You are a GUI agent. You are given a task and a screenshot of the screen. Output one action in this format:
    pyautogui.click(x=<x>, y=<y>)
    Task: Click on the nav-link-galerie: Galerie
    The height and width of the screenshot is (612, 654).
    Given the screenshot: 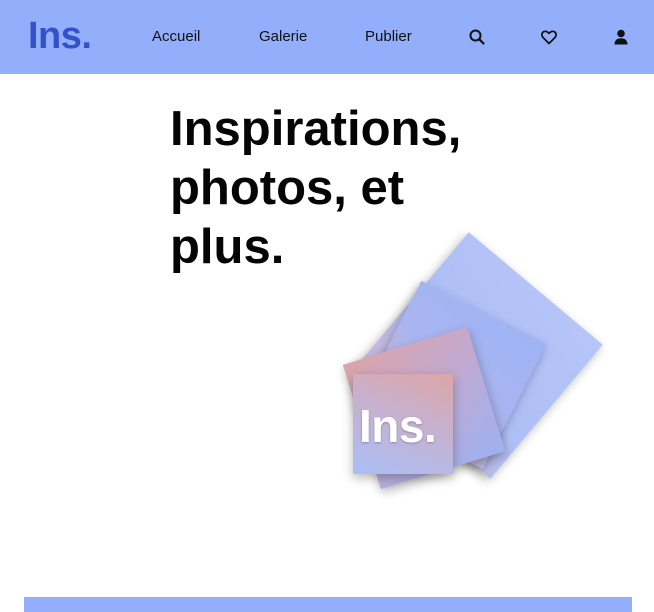 What is the action you would take?
    pyautogui.click(x=283, y=37)
    